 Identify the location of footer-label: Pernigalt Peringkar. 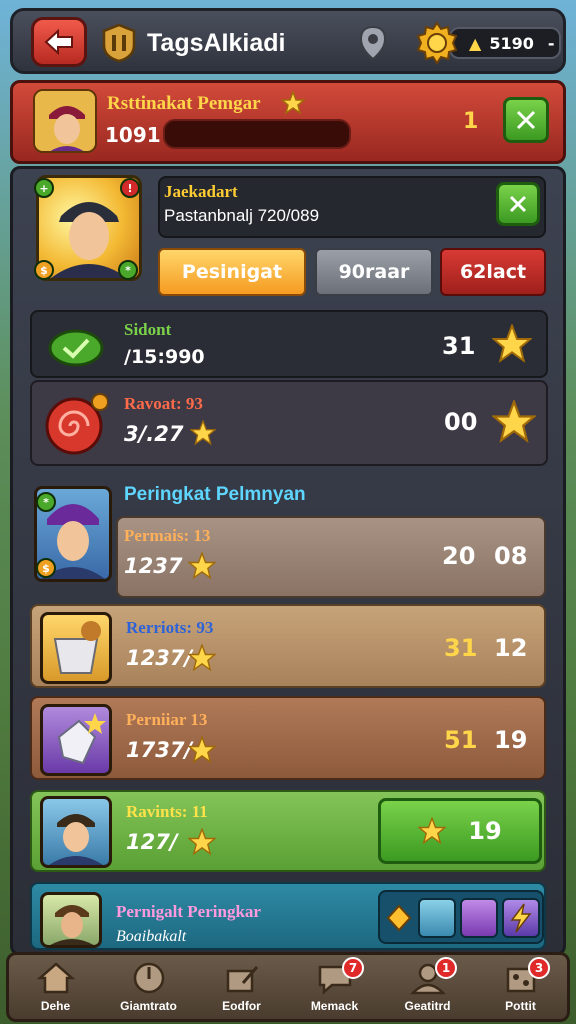
(188, 911).